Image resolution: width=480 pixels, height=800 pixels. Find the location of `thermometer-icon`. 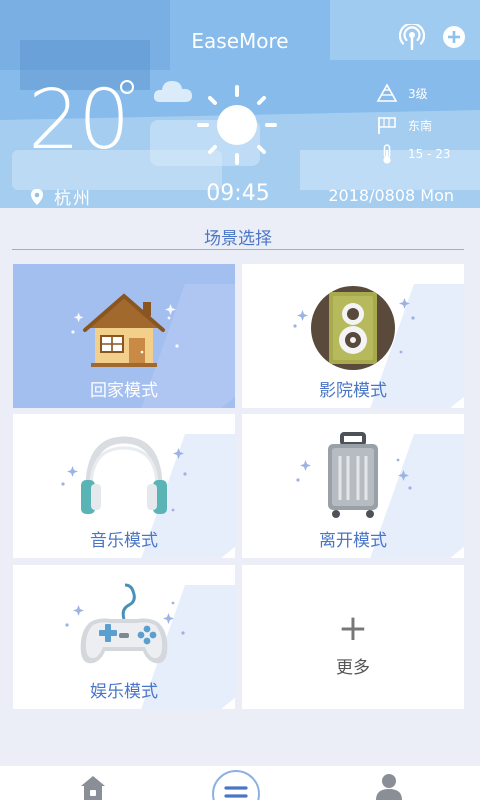

thermometer-icon is located at coordinates (387, 154).